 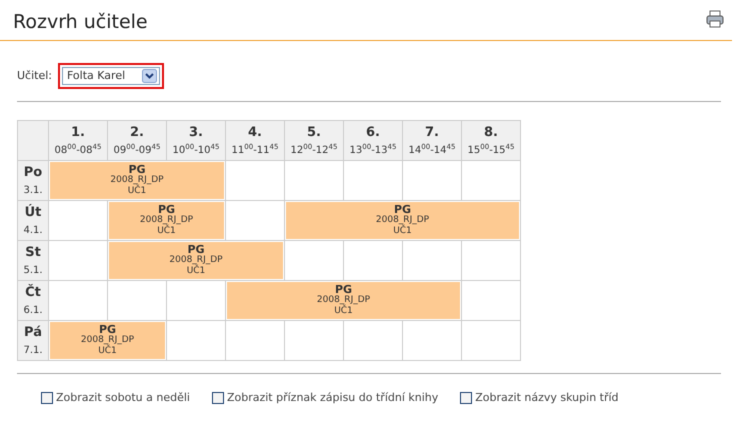 What do you see at coordinates (111, 76) in the screenshot?
I see `teacher-select: Folta Karel` at bounding box center [111, 76].